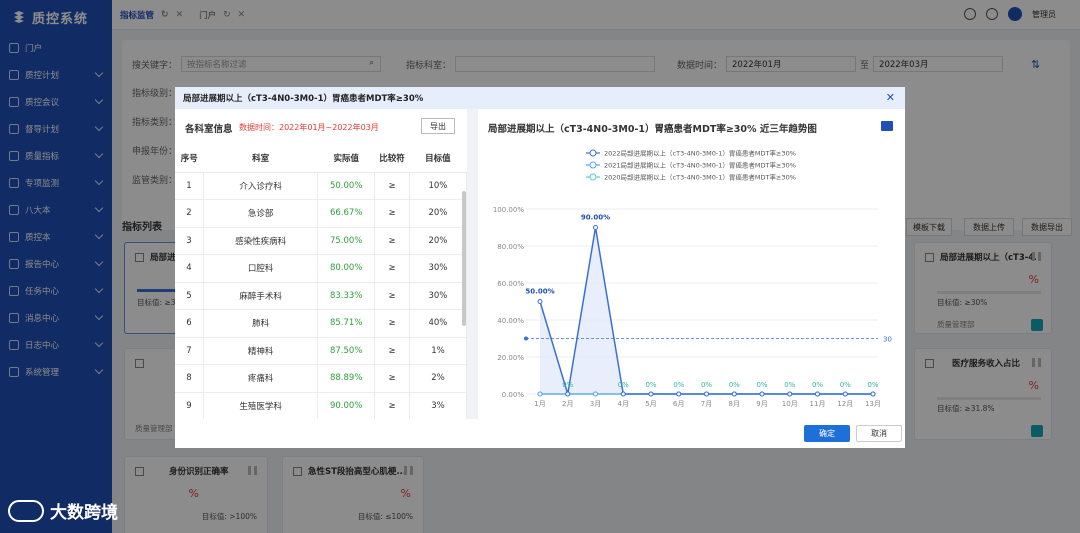  What do you see at coordinates (540, 98) in the screenshot?
I see `modal-header: 局部进展期以上（cT3-4N0-3M0-1）胃癌患者MDT率≥30% ✕` at bounding box center [540, 98].